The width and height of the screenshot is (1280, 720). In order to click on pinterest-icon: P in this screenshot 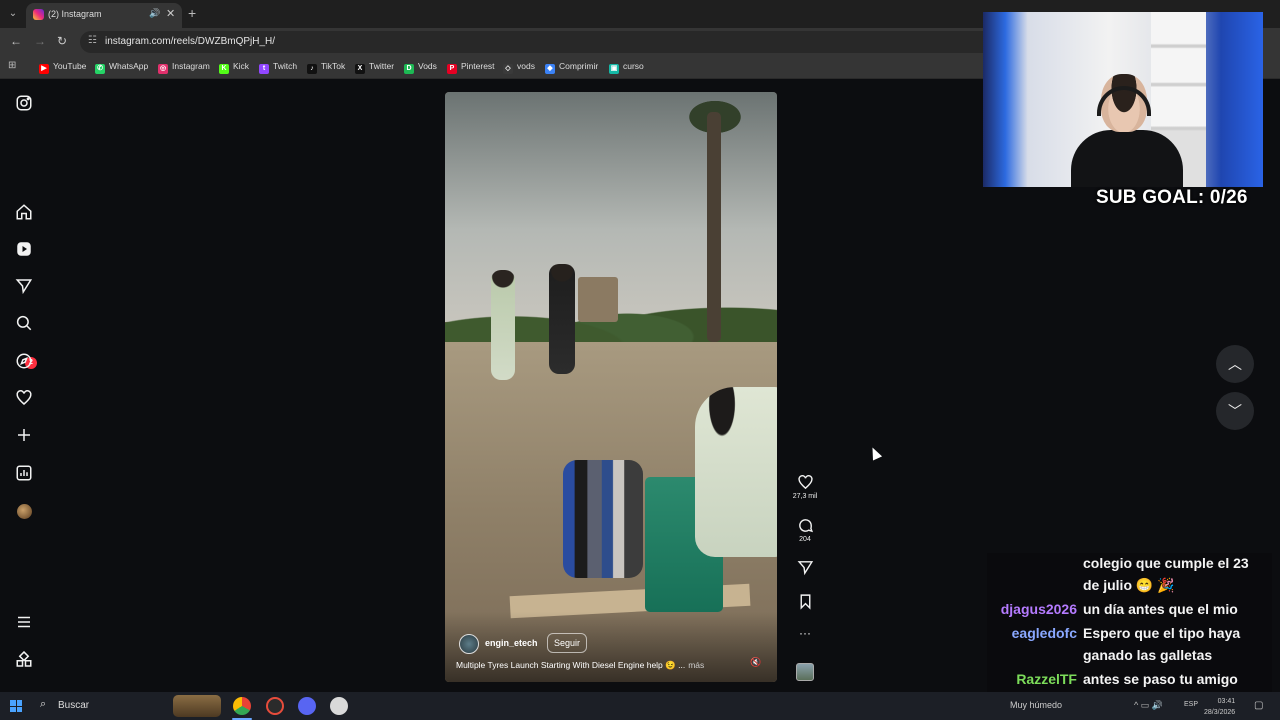, I will do `click(452, 69)`.